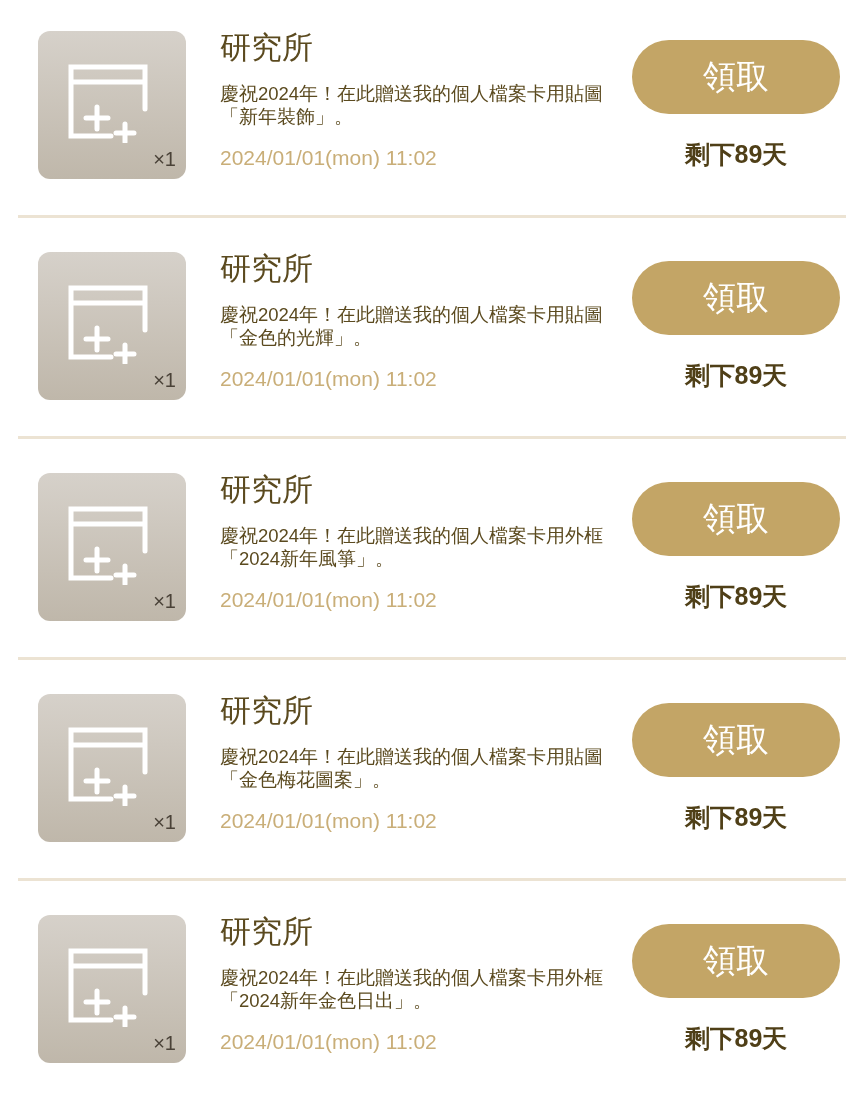 Image resolution: width=864 pixels, height=1096 pixels. I want to click on gift-message: 慶祝2024年！在此贈送我的個人檔案卡用外框「2024新年金色日出」。, so click(412, 989).